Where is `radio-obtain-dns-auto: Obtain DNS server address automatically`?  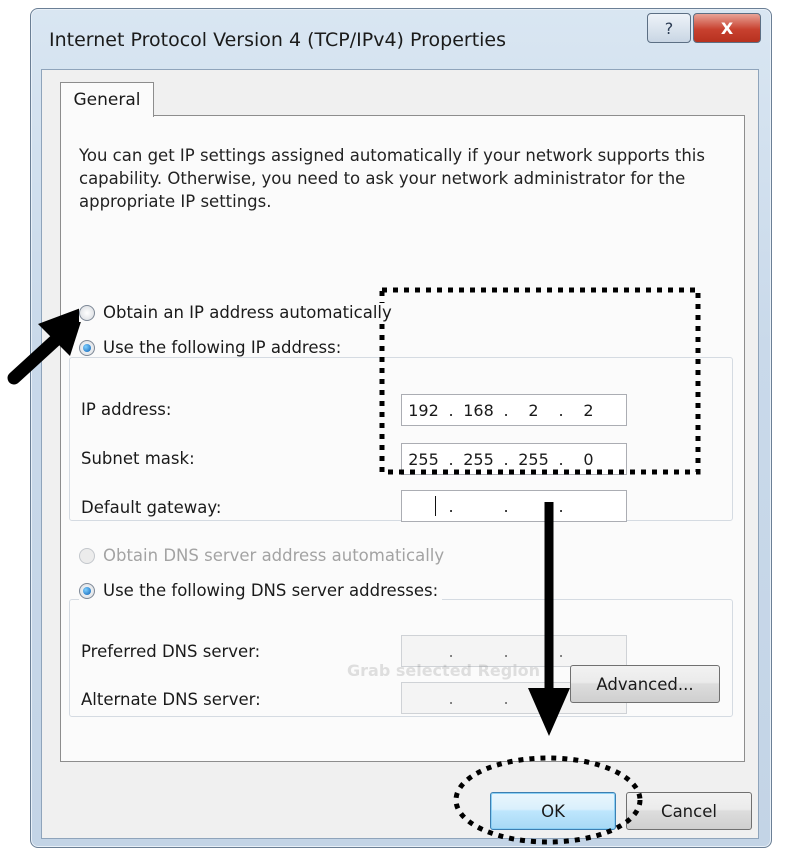 radio-obtain-dns-auto: Obtain DNS server address automatically is located at coordinates (264, 555).